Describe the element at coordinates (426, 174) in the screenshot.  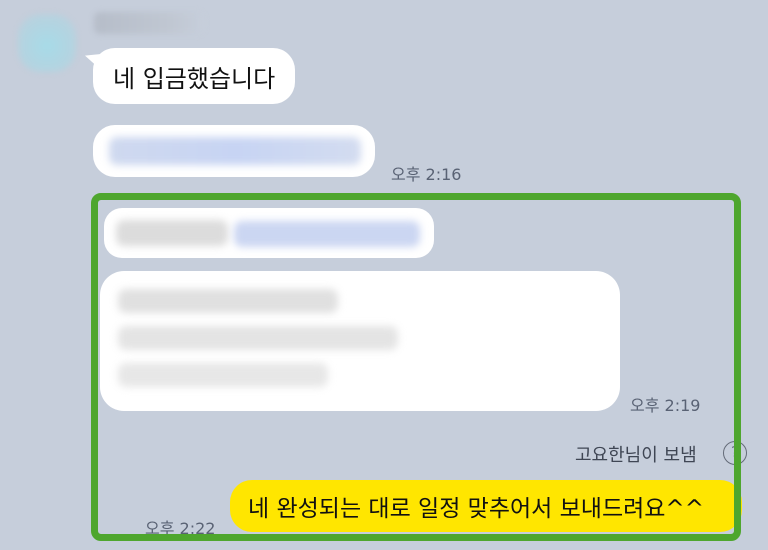
I see `message-timestamp: 오후 2:16` at that location.